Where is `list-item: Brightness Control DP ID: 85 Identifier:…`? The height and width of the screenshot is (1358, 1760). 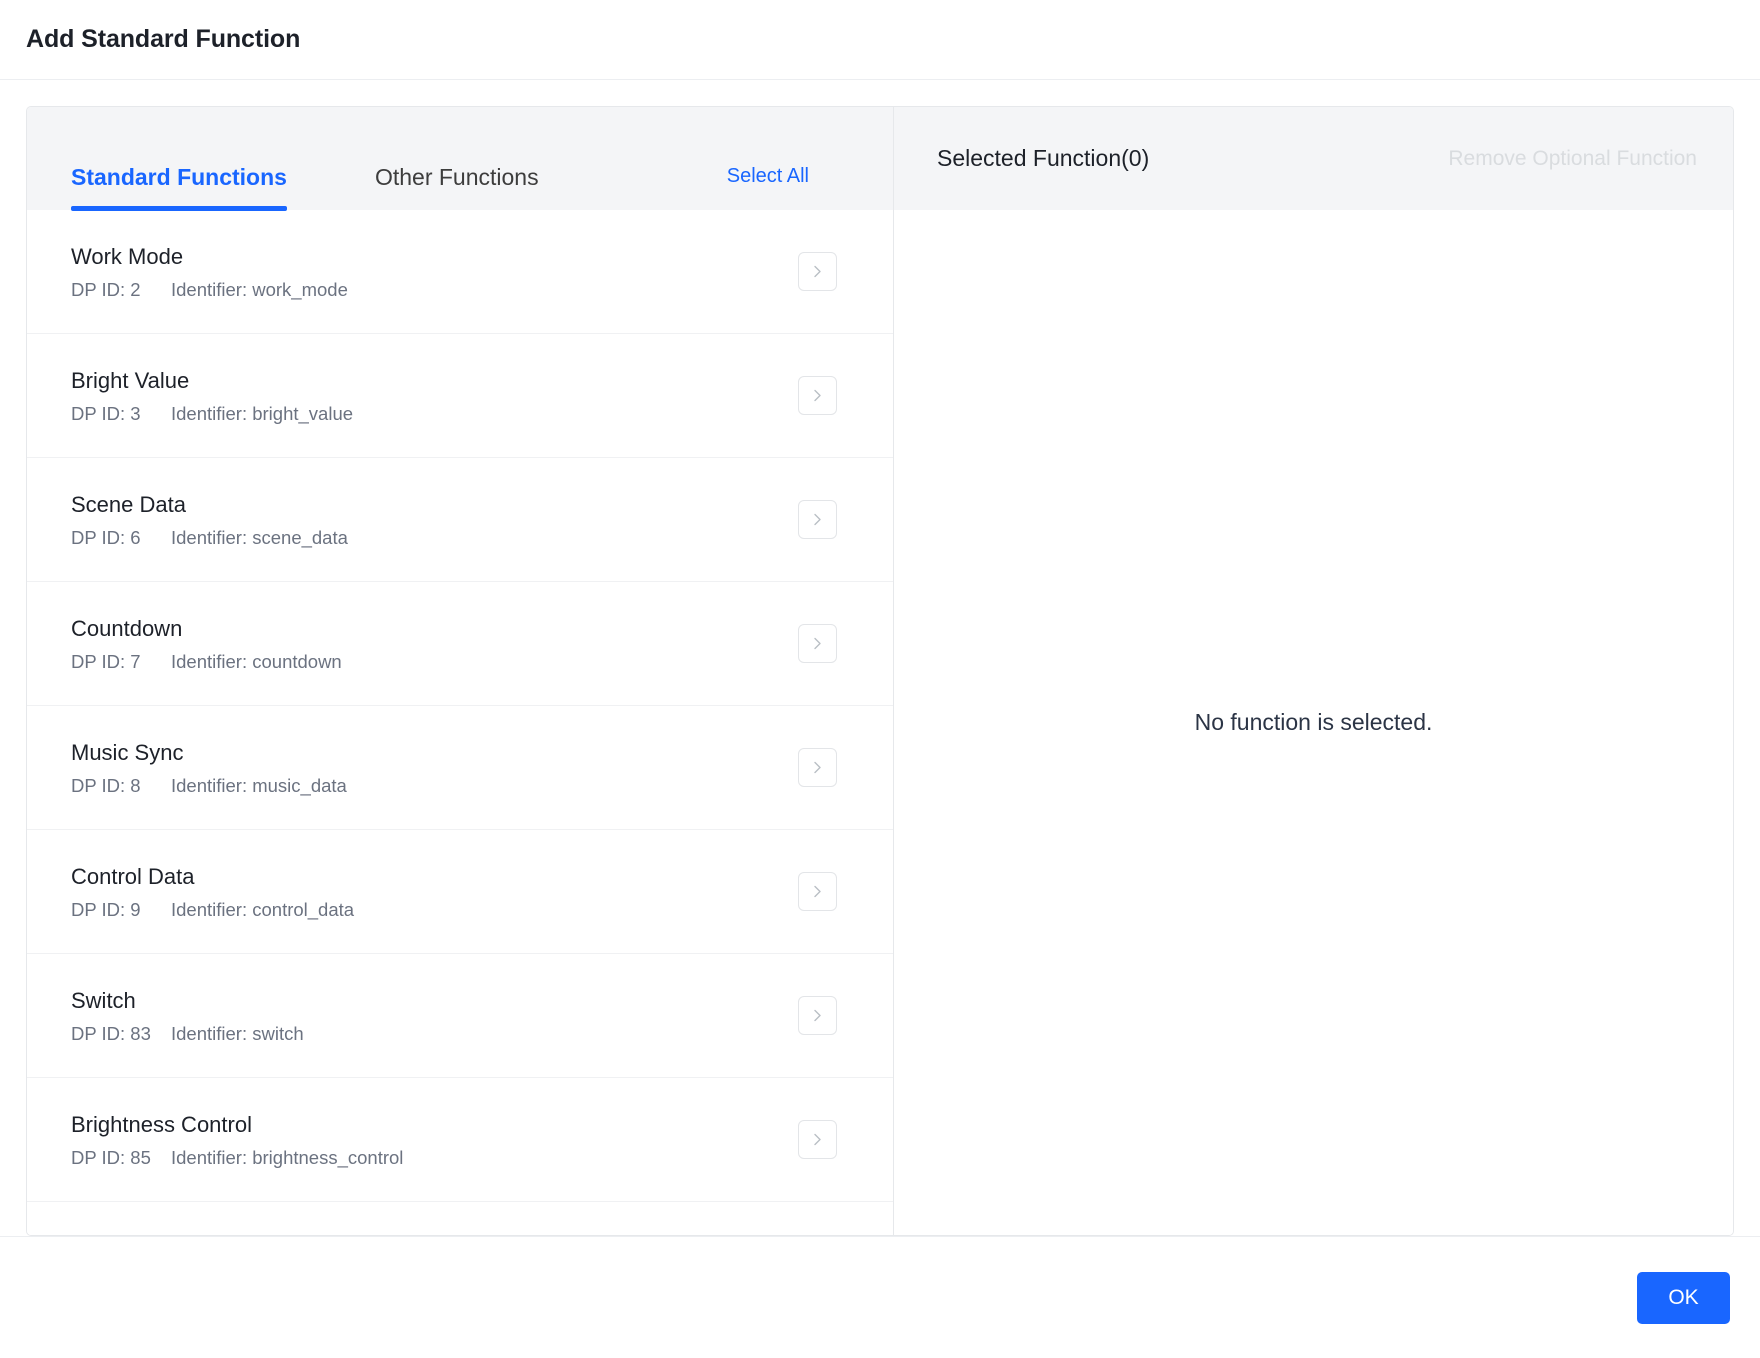 list-item: Brightness Control DP ID: 85 Identifier:… is located at coordinates (460, 1140).